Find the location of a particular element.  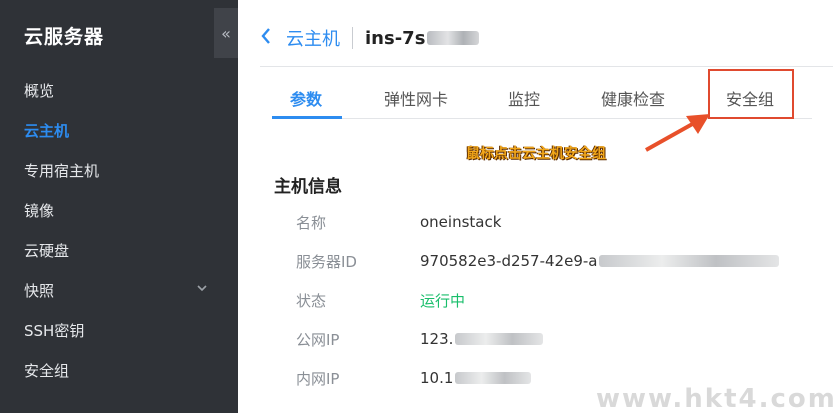

sidebar-item-cloud-host: 云主机 is located at coordinates (119, 130).